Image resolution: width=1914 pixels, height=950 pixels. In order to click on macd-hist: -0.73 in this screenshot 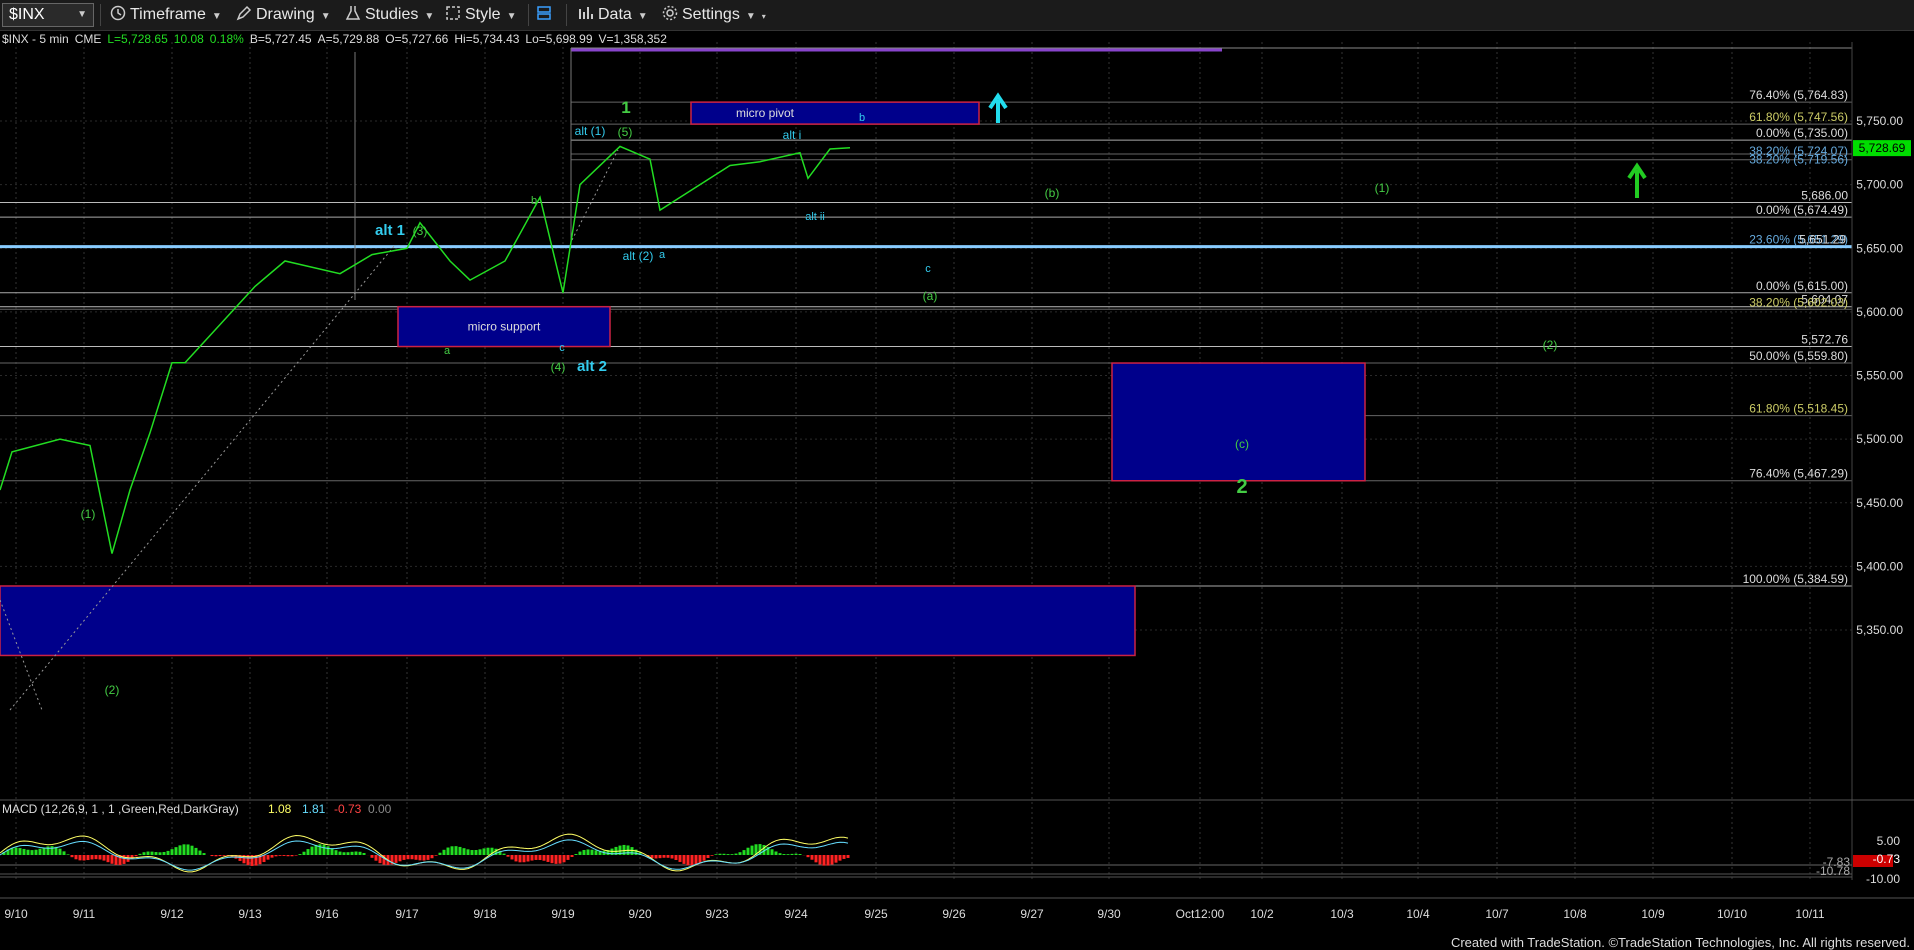, I will do `click(348, 809)`.